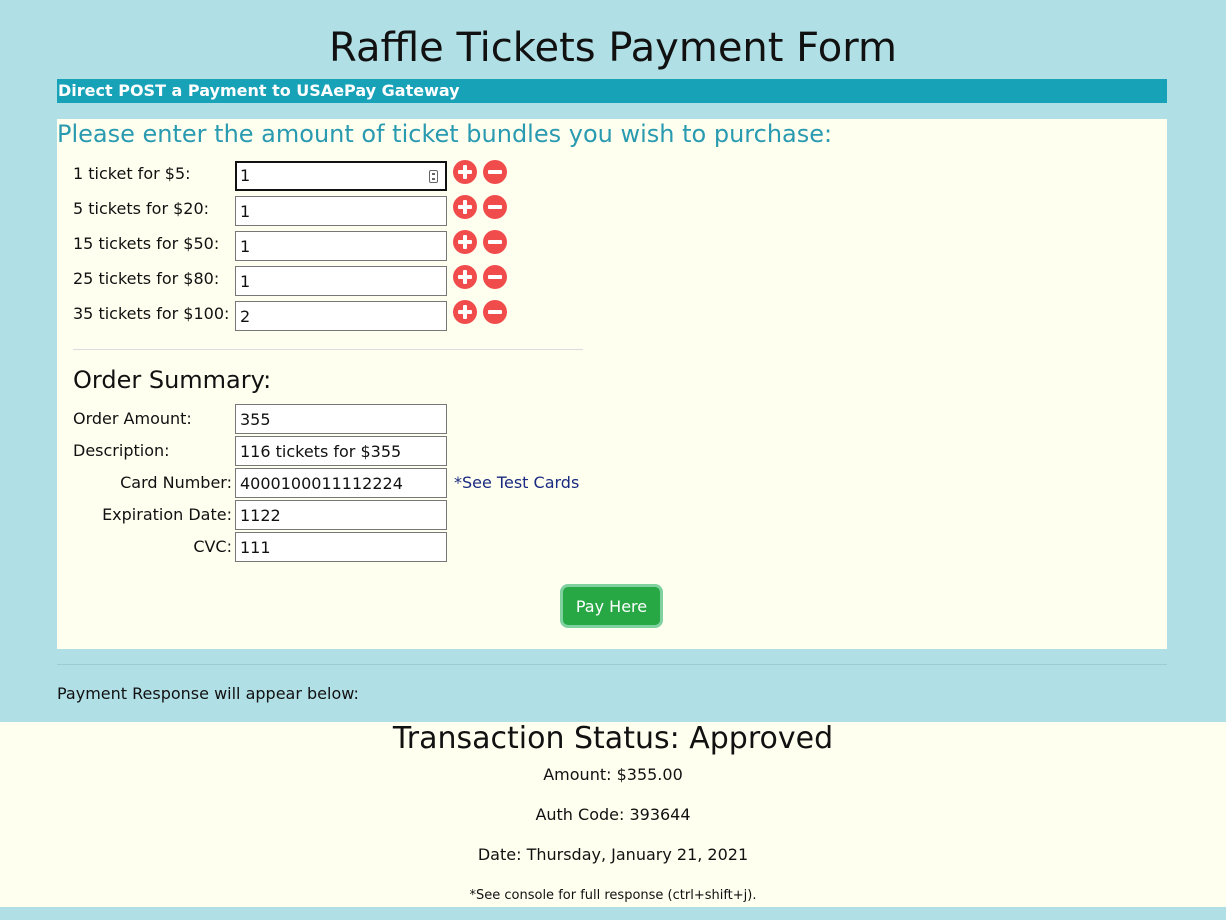 This screenshot has height=920, width=1226. Describe the element at coordinates (208, 693) in the screenshot. I see `payment-response-label: Payment Response will appear below:` at that location.